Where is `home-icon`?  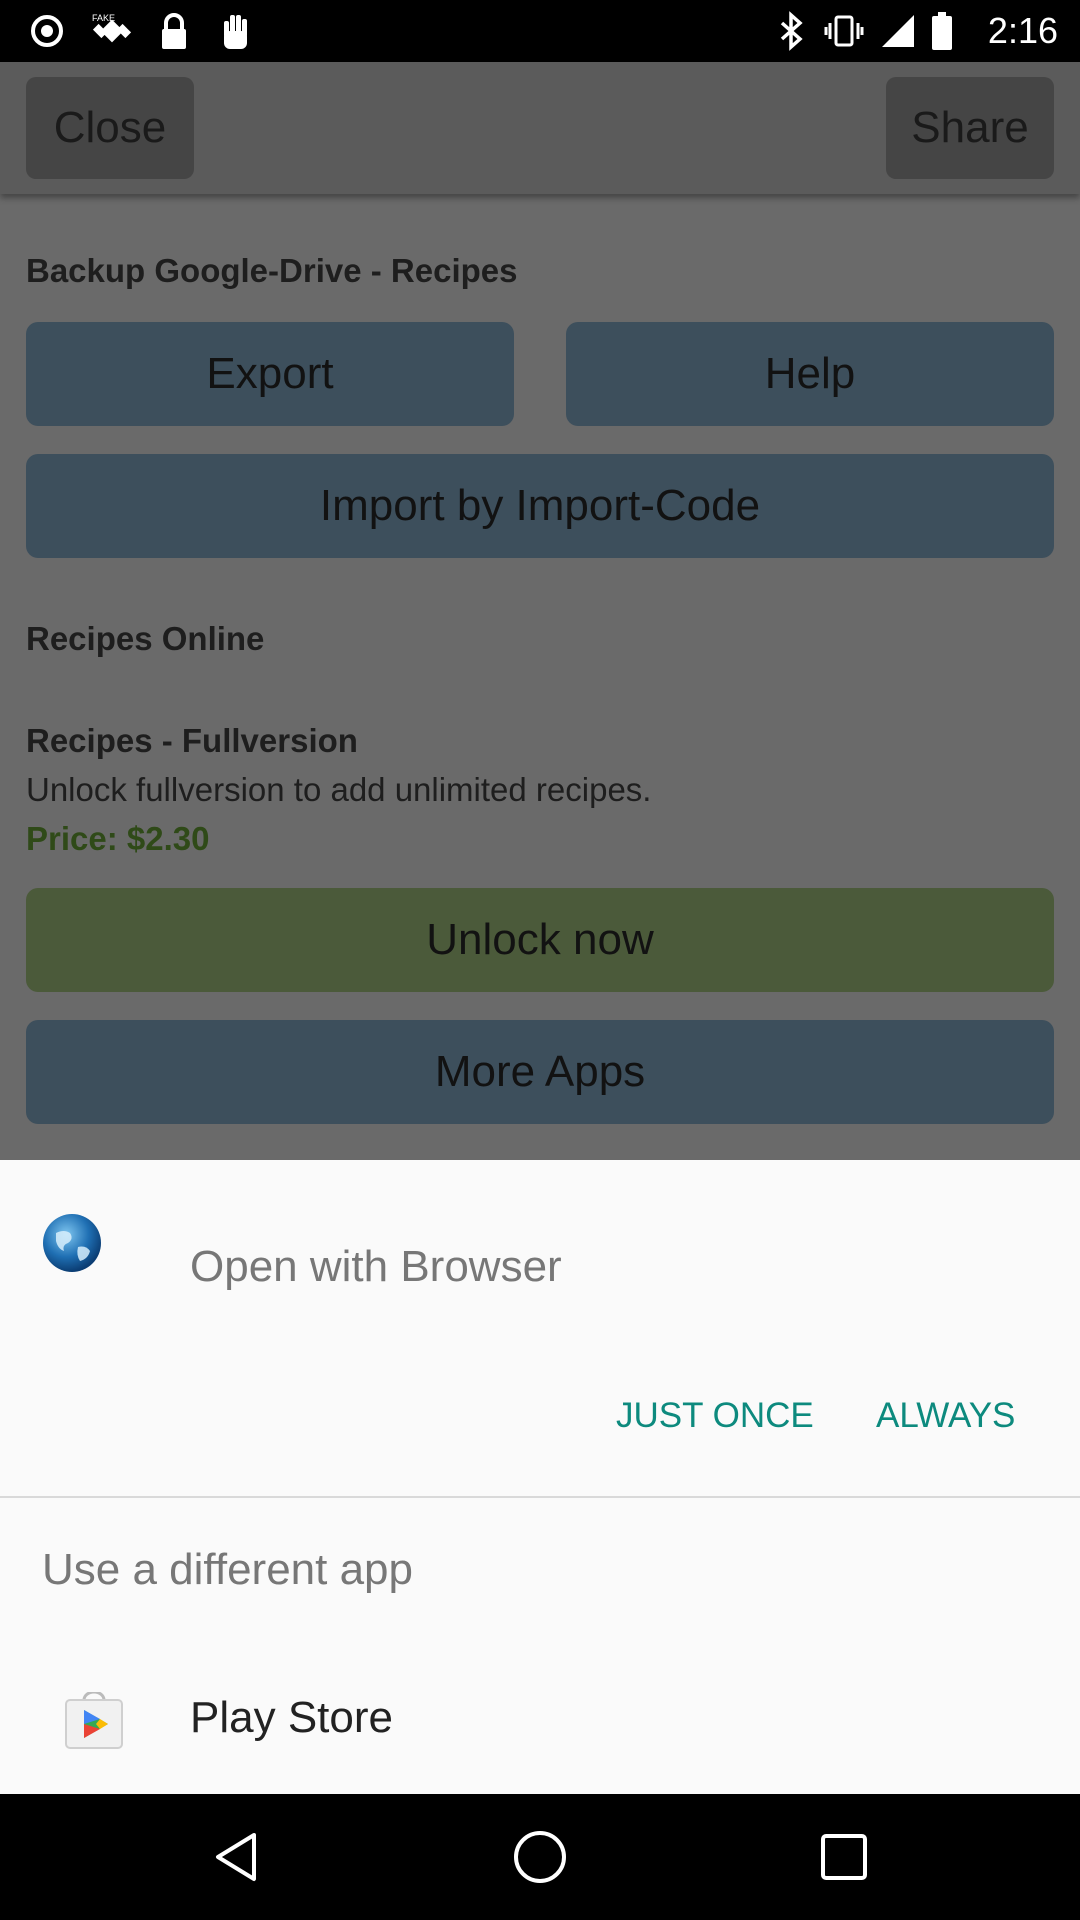
home-icon is located at coordinates (540, 1857).